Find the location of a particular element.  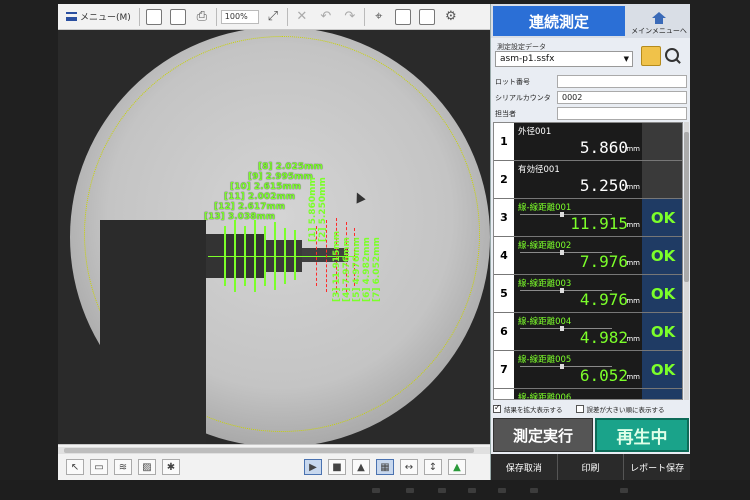

cancel-save-button: 保存取消 is located at coordinates (524, 467).